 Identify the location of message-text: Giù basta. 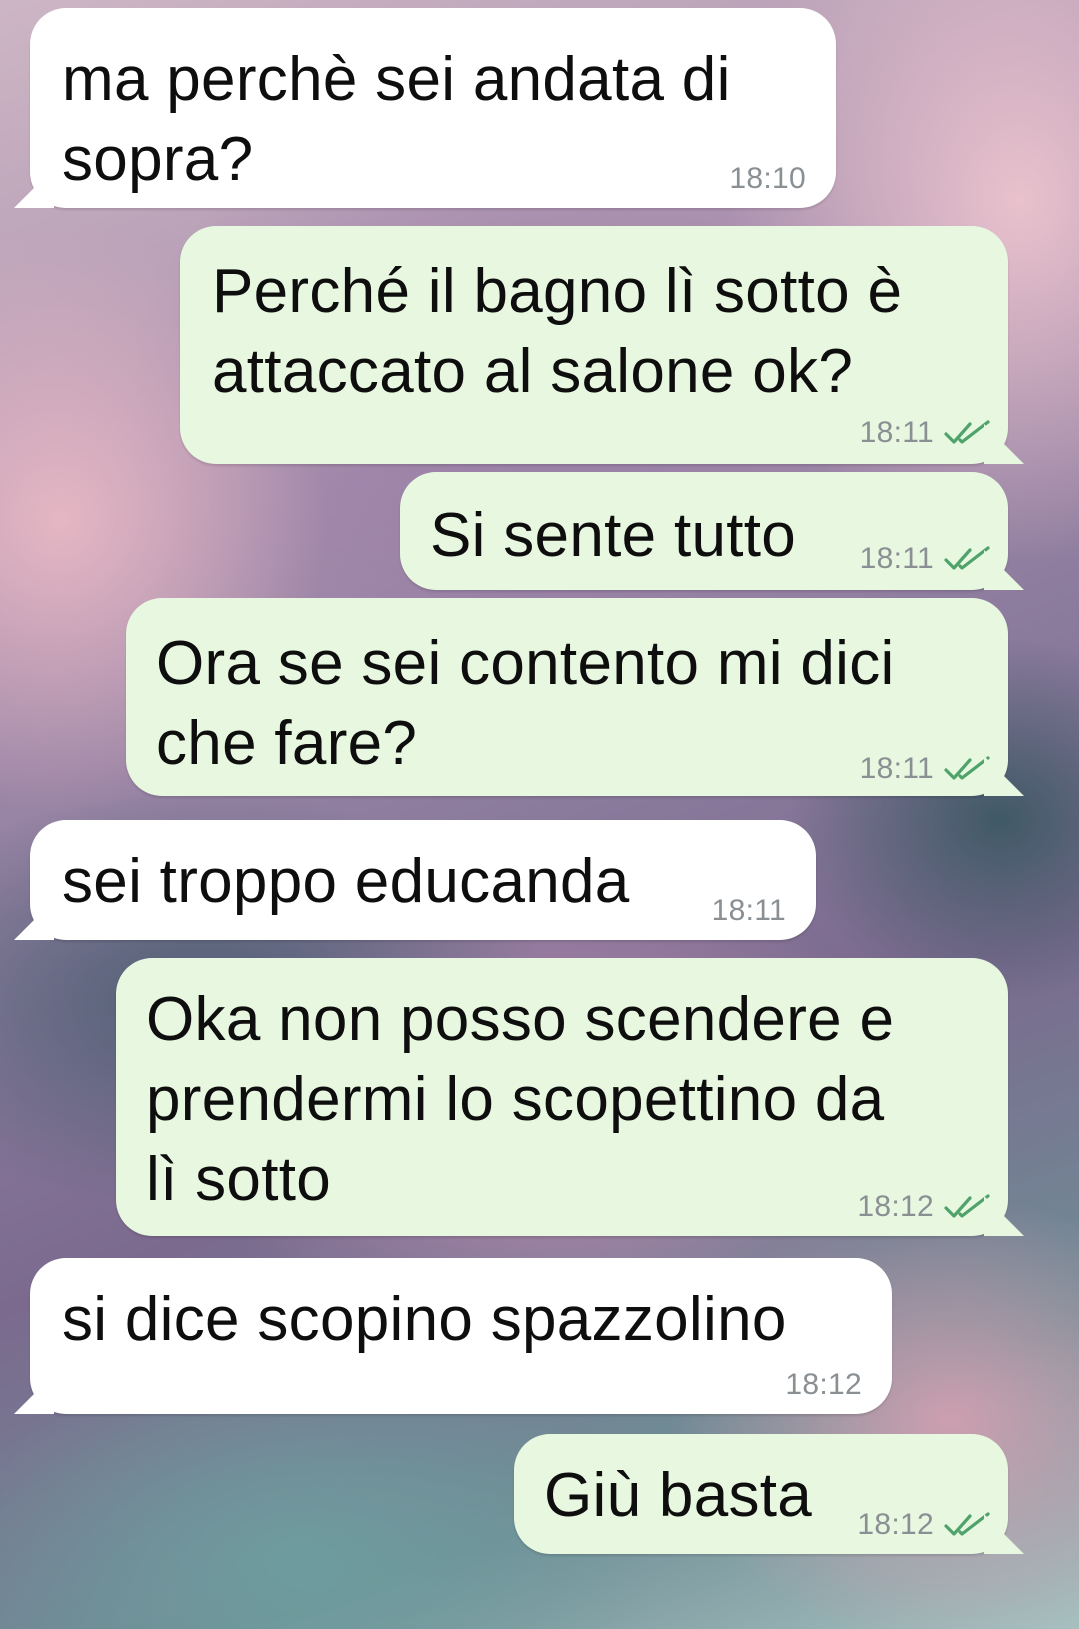
(678, 1496).